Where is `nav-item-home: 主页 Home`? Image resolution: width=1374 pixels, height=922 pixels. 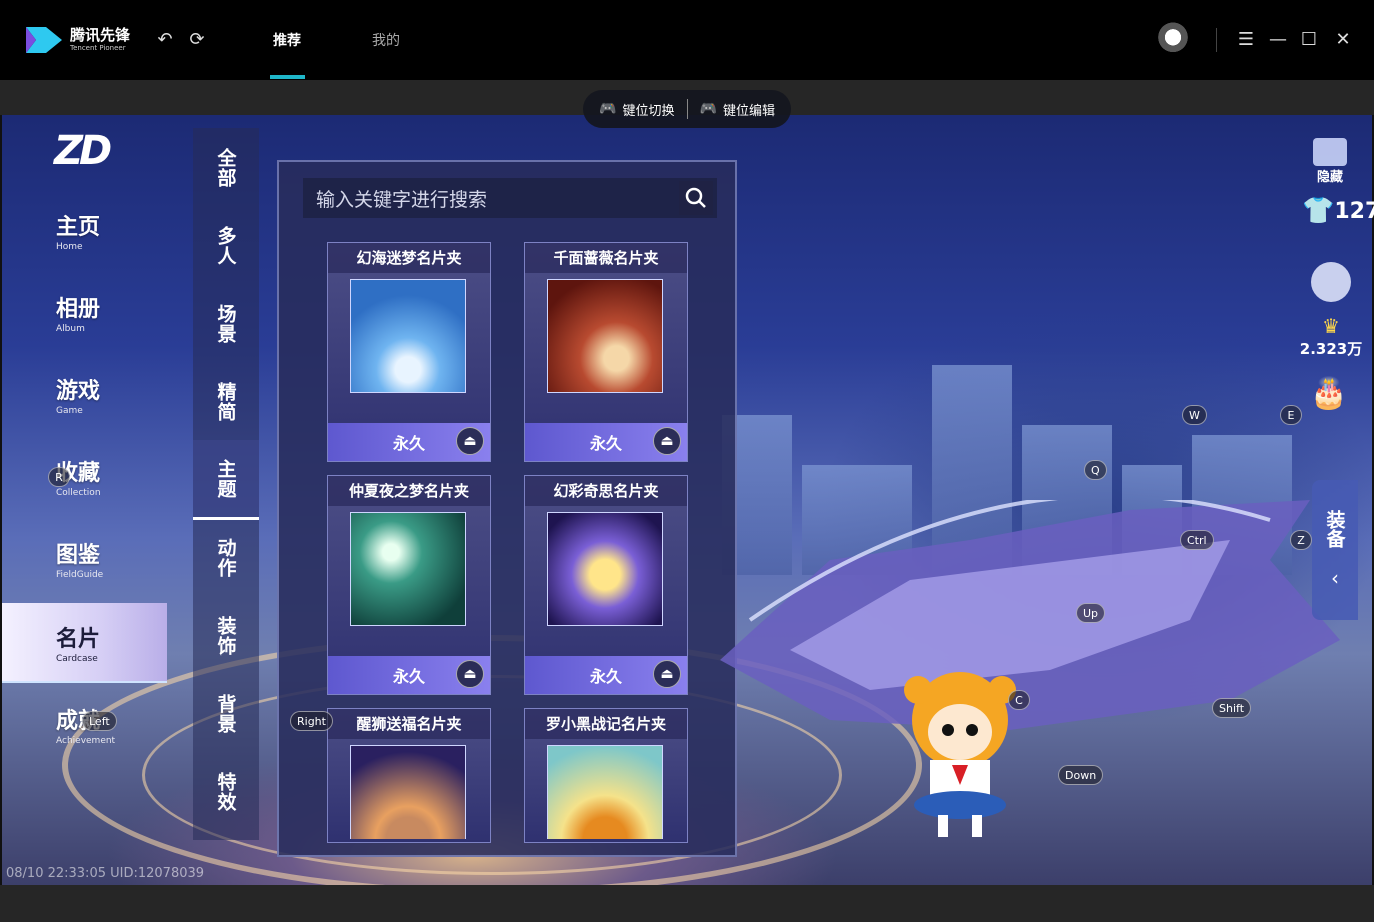 nav-item-home: 主页 Home is located at coordinates (84, 230).